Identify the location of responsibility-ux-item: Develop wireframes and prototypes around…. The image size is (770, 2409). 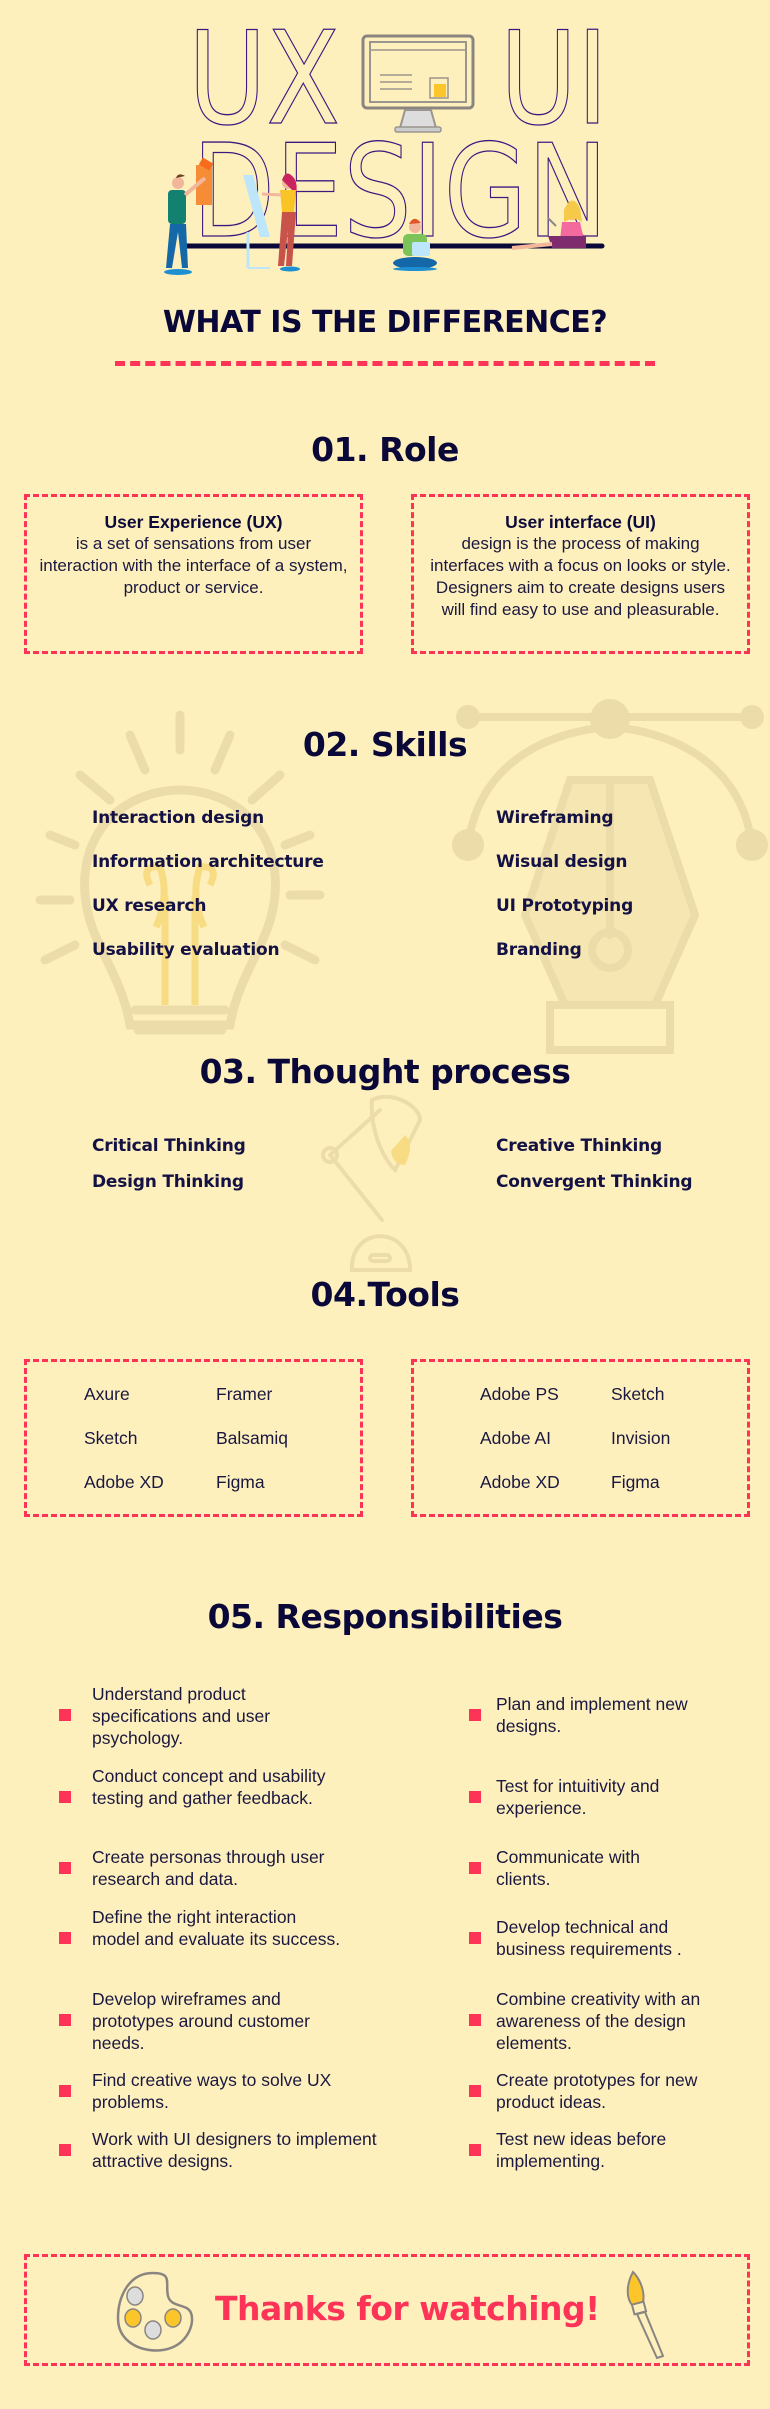
(201, 2021).